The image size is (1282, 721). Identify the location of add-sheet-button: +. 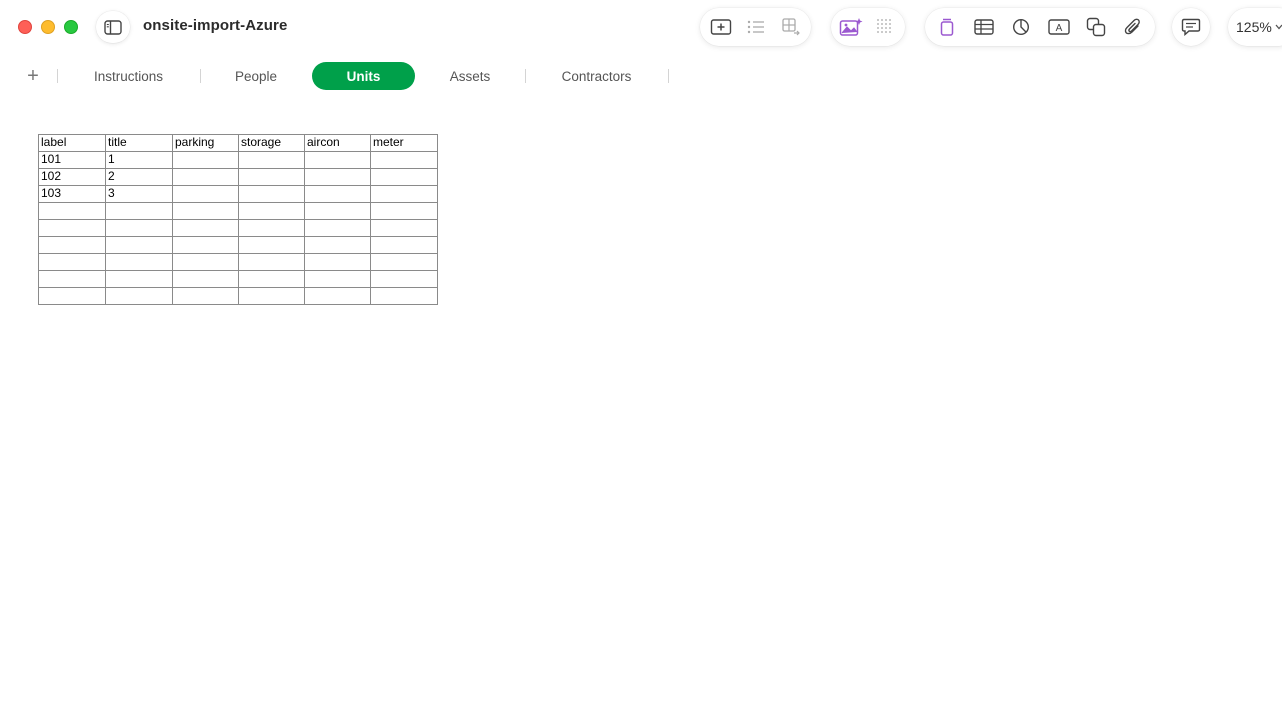
(33, 76).